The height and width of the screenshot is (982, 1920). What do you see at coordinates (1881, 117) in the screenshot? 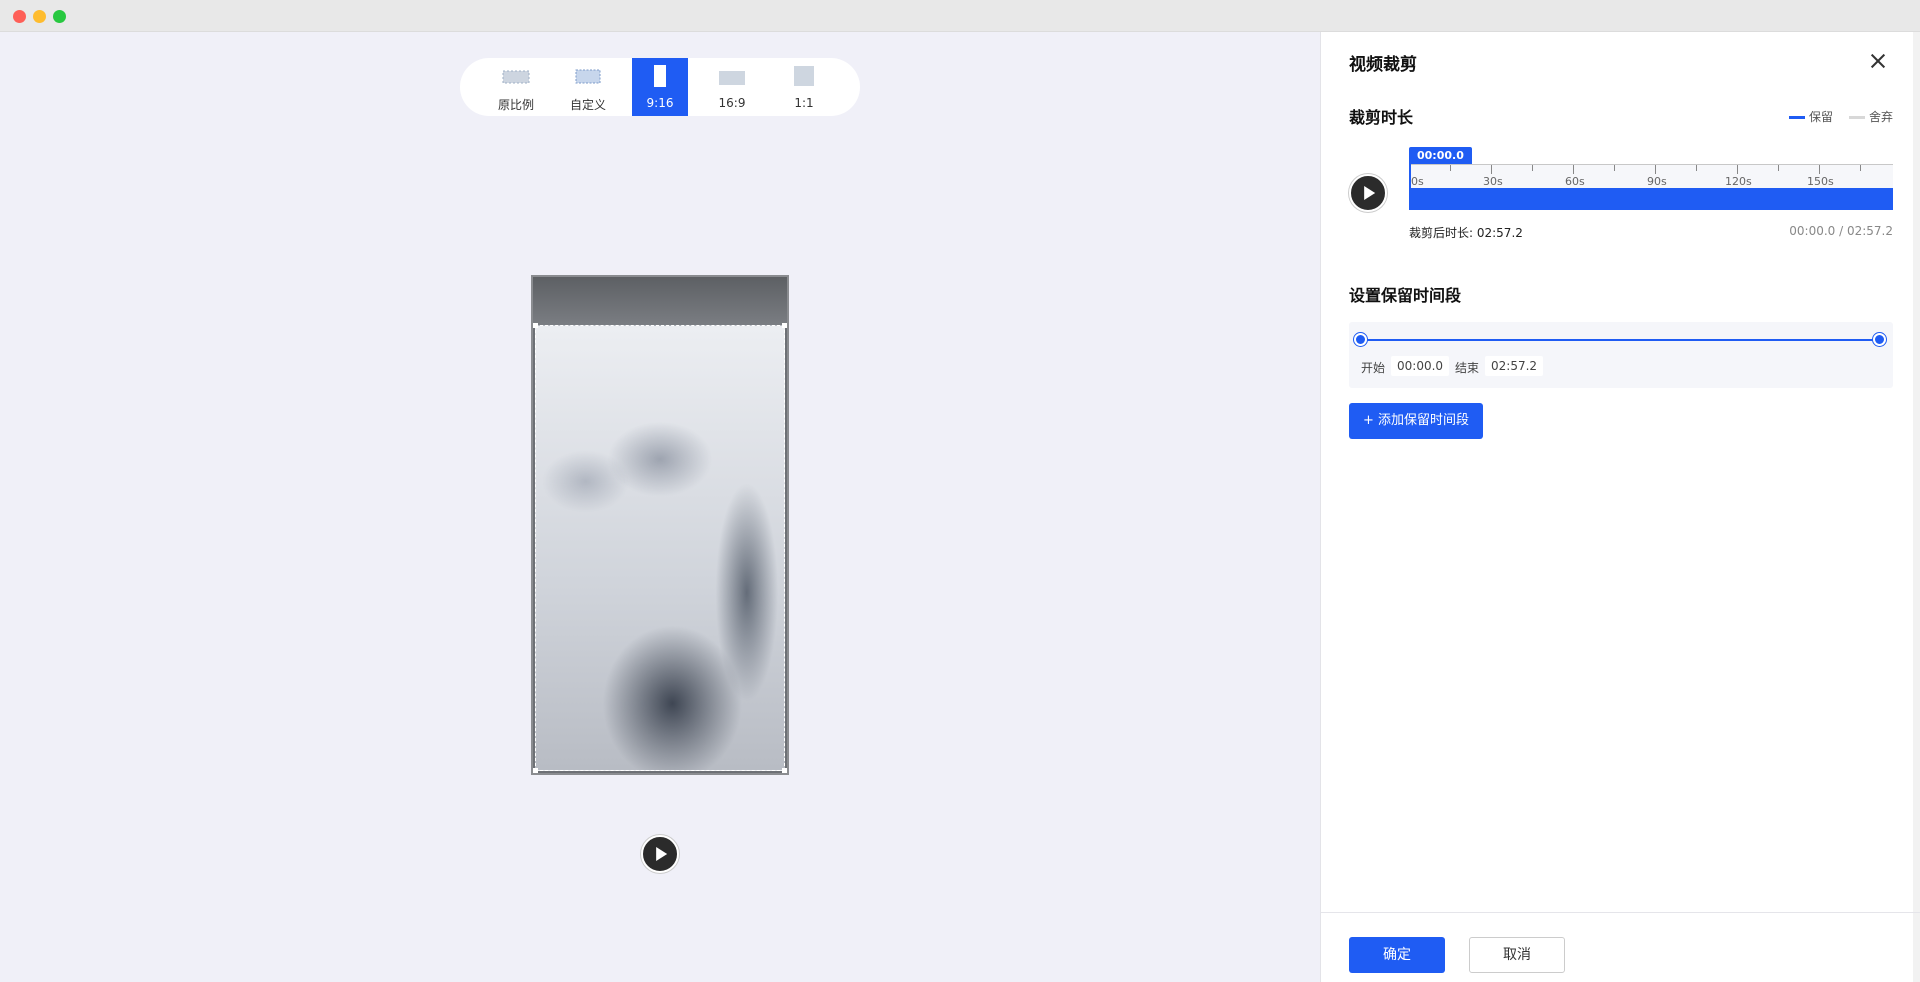
I see `legend-discard-label: 舍弃` at bounding box center [1881, 117].